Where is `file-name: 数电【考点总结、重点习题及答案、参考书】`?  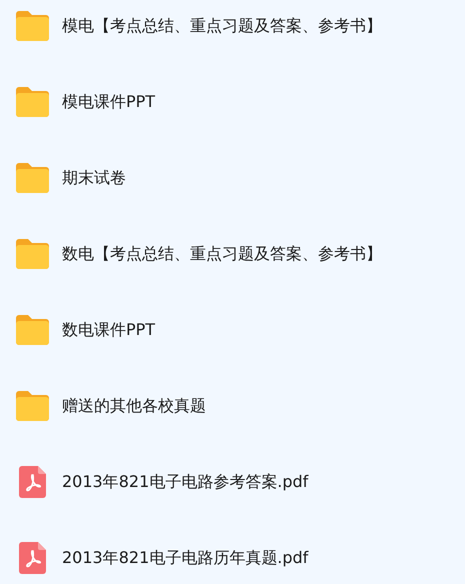
file-name: 数电【考点总结、重点习题及答案、参考书】 is located at coordinates (222, 254).